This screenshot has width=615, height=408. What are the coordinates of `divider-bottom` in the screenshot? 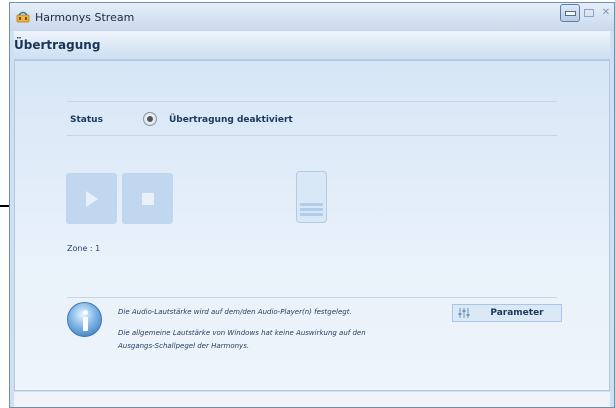 It's located at (312, 135).